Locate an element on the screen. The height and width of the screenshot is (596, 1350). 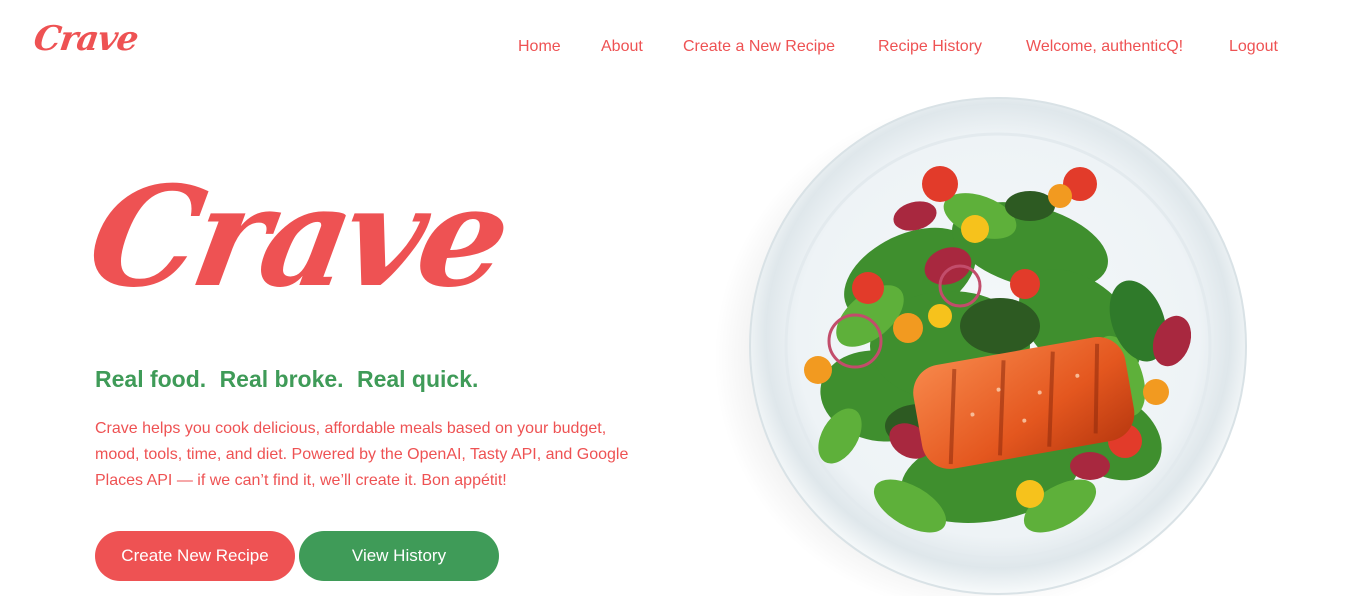
tagline-part: Real food. is located at coordinates (151, 379).